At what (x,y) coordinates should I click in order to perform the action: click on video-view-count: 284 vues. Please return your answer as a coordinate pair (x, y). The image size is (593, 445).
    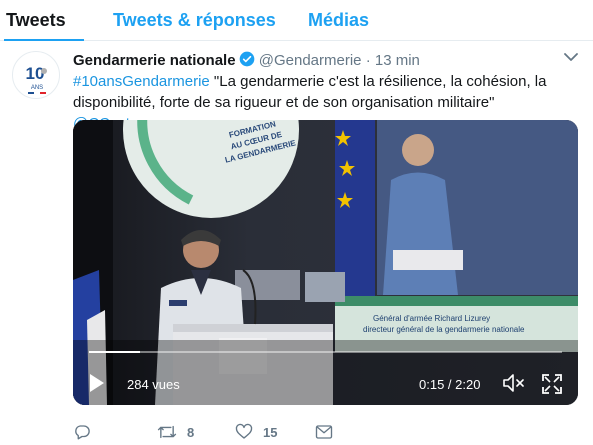
    Looking at the image, I should click on (153, 384).